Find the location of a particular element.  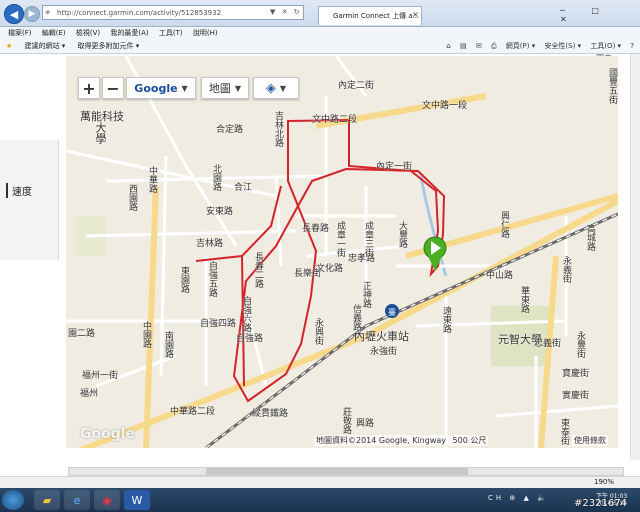

zoom-level: 190% is located at coordinates (604, 482).